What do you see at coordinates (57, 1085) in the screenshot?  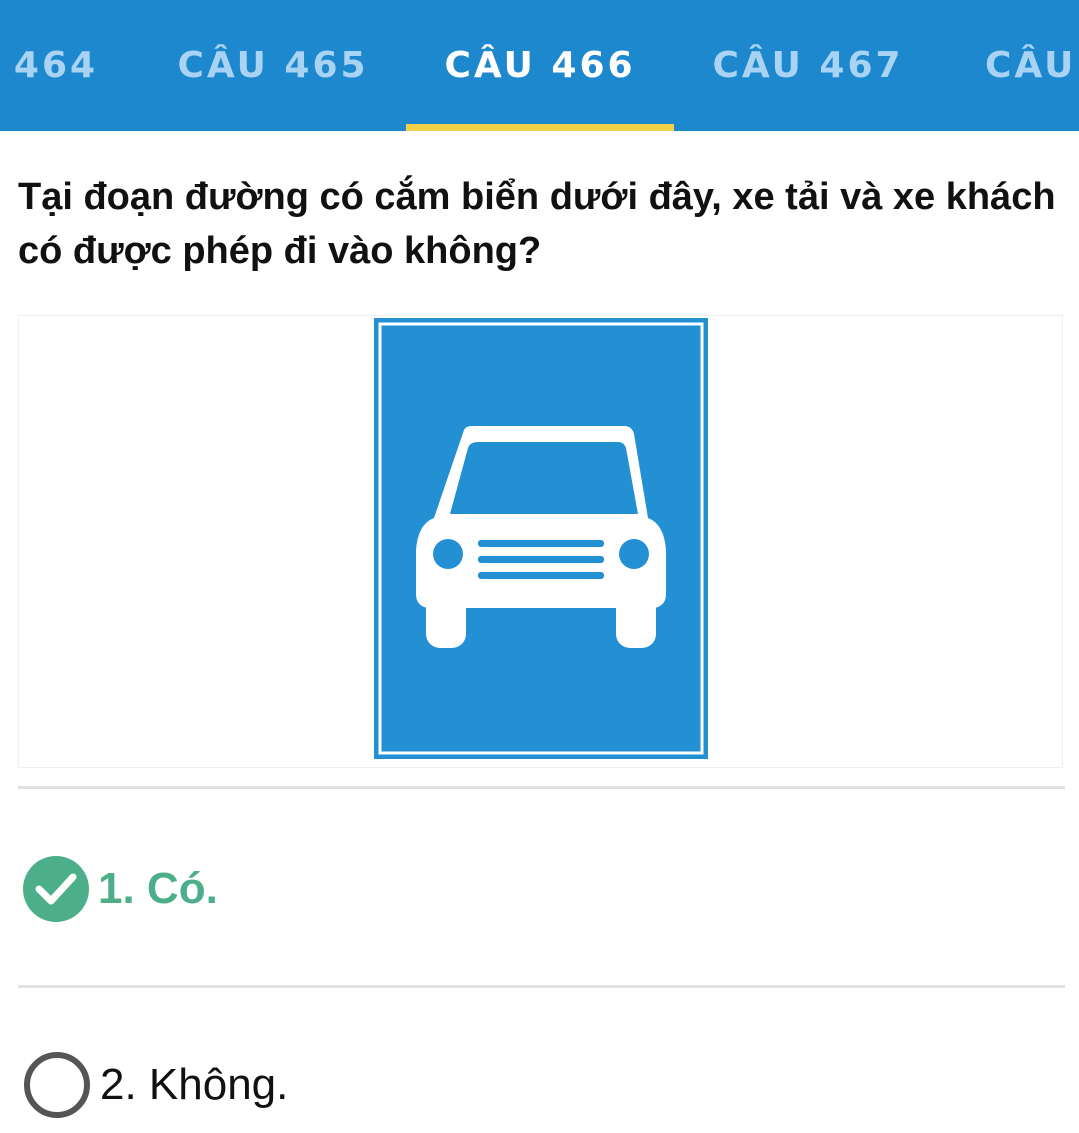 I see `empty-radio-circle-icon` at bounding box center [57, 1085].